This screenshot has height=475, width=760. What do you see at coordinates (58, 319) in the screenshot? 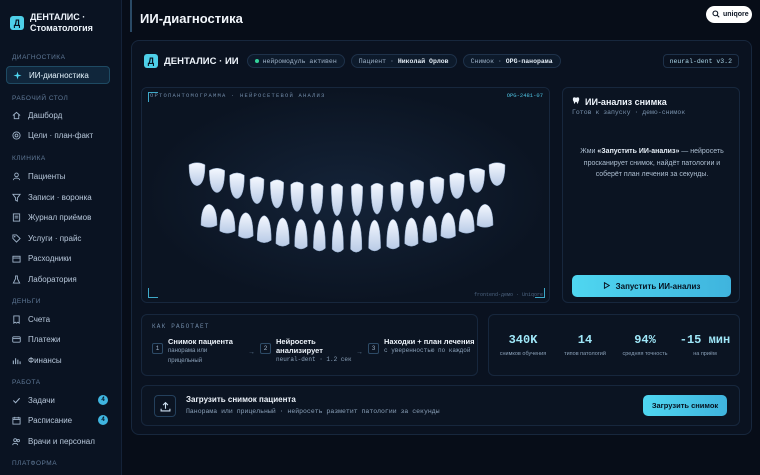
I see `sidebar-item-invoices: Счета` at bounding box center [58, 319].